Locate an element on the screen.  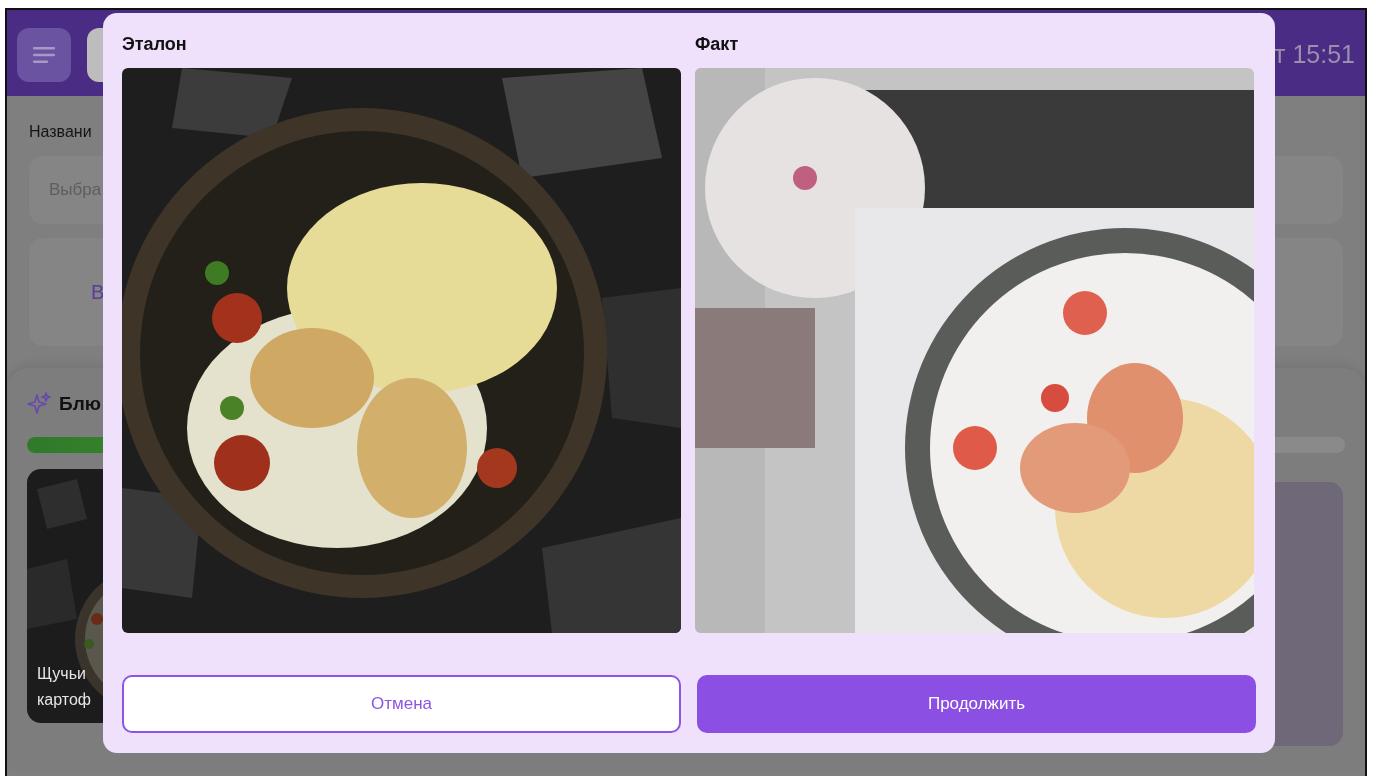
sparkle-icon is located at coordinates (39, 404).